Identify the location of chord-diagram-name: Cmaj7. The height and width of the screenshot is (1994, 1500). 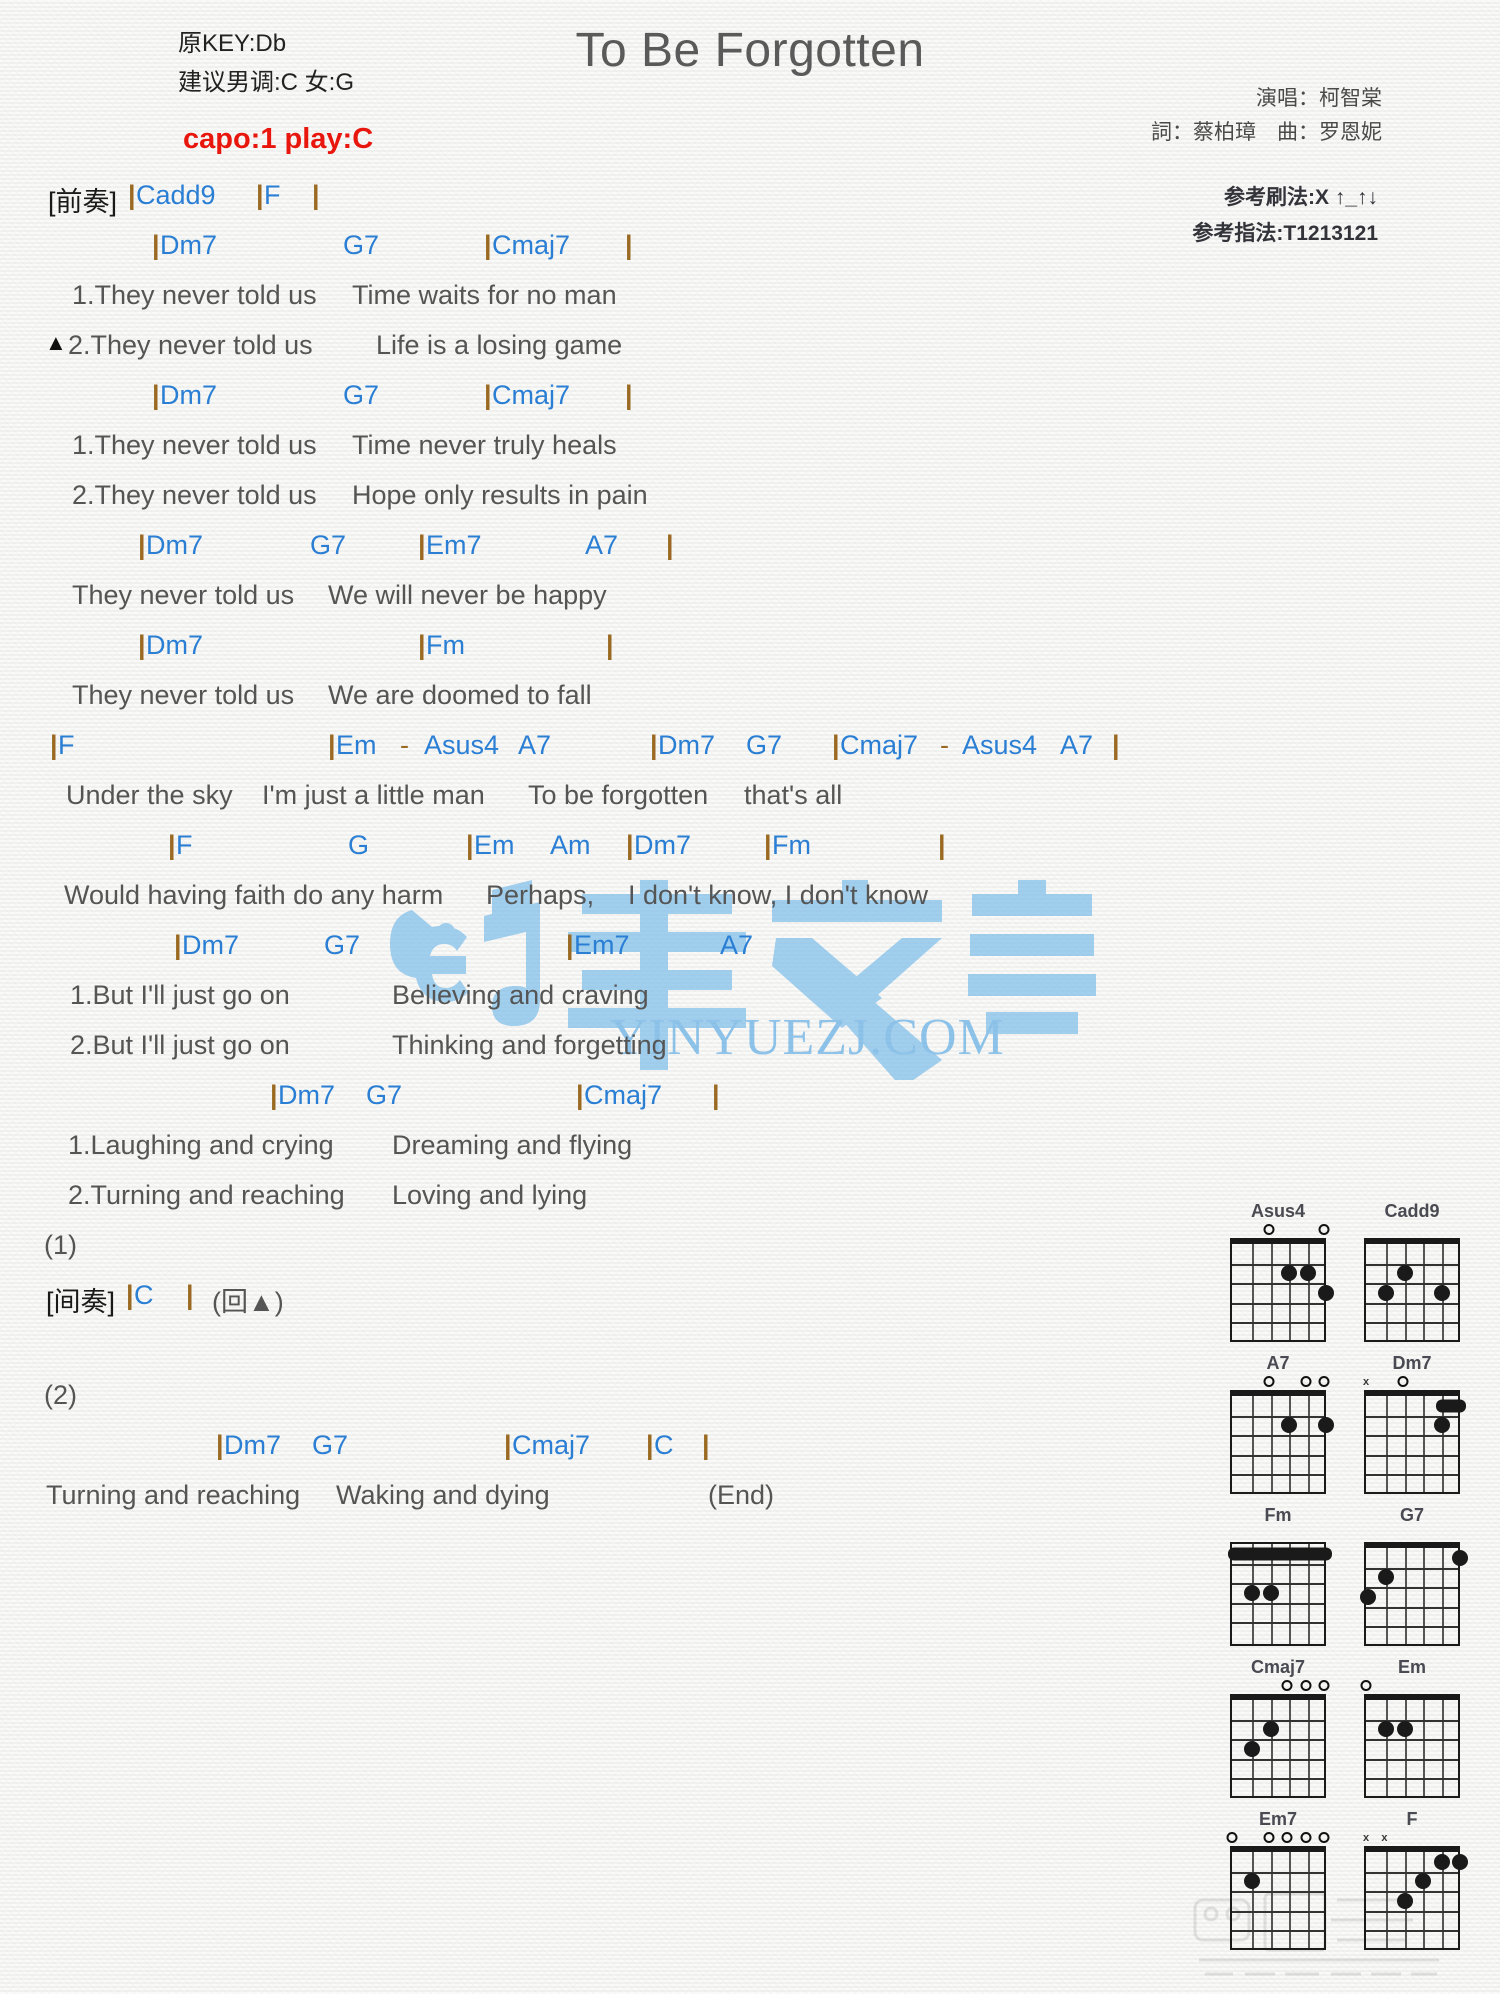
(1278, 1667).